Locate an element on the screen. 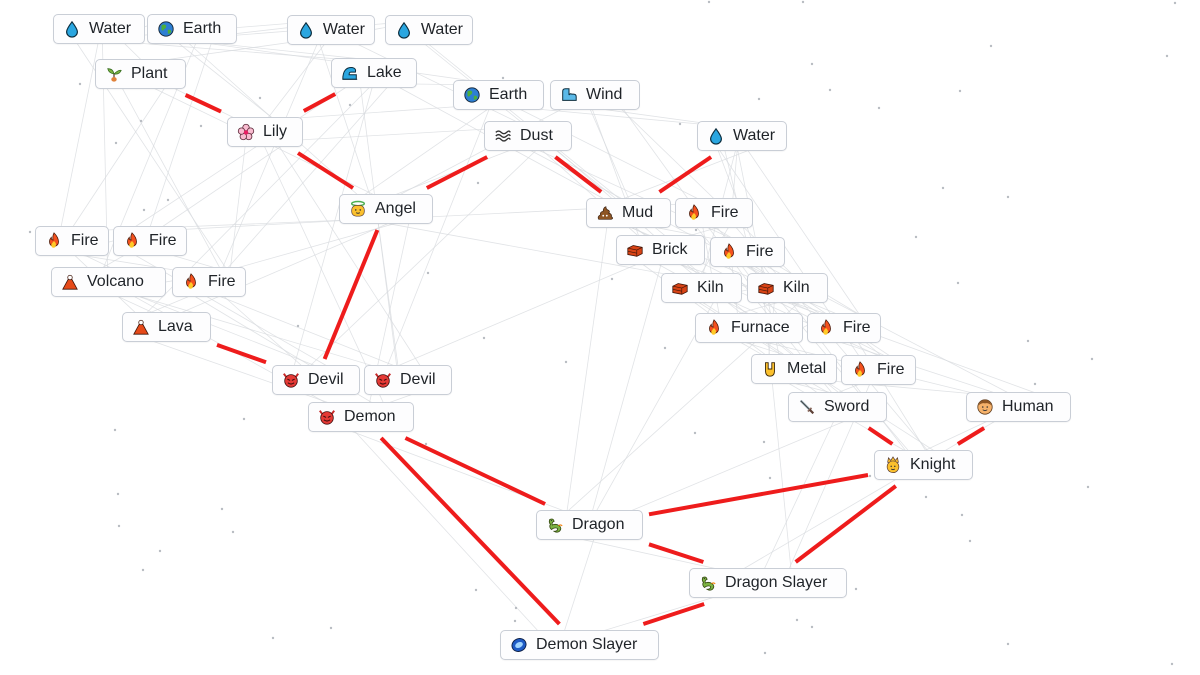 The height and width of the screenshot is (675, 1200). element-label: Metal is located at coordinates (807, 368).